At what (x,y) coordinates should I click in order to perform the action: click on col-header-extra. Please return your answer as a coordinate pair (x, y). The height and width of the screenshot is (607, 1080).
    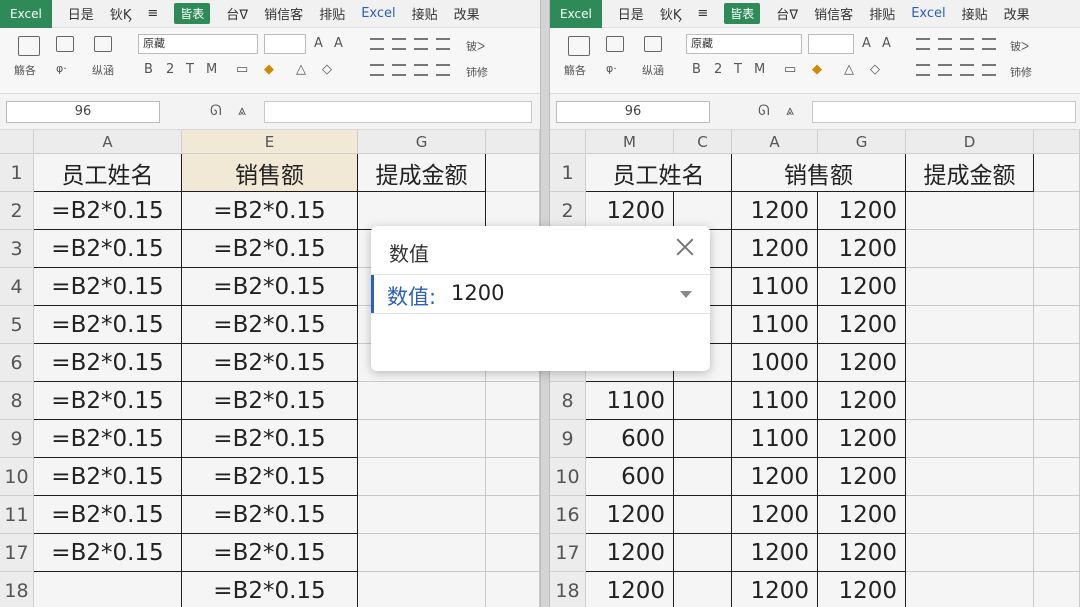
    Looking at the image, I should click on (1057, 142).